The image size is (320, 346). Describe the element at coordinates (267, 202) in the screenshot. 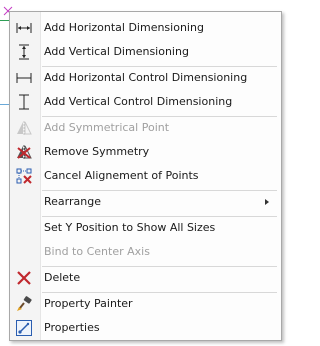

I see `submenu-arrow-icon` at that location.